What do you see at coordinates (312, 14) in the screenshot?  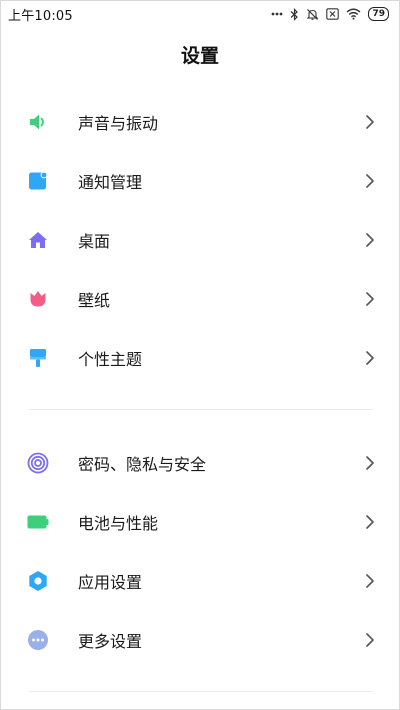 I see `mute-bell-icon` at bounding box center [312, 14].